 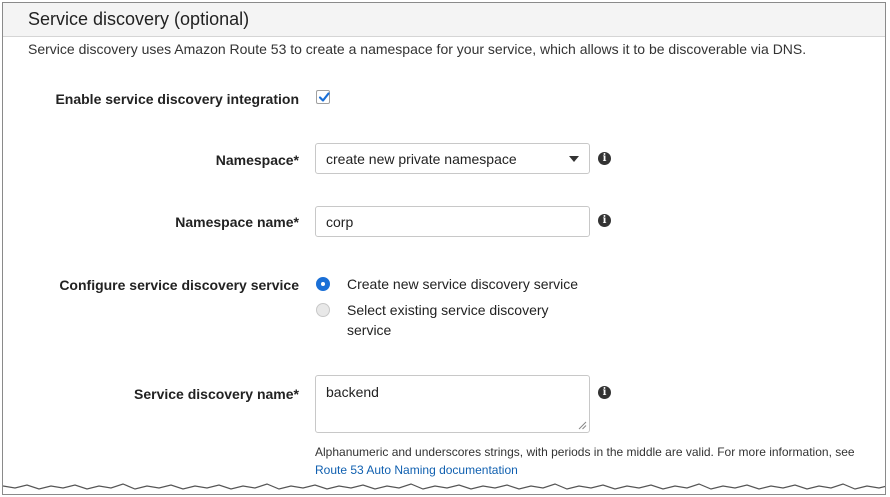 I want to click on namespace-select-value: create new private namespace, so click(x=421, y=159).